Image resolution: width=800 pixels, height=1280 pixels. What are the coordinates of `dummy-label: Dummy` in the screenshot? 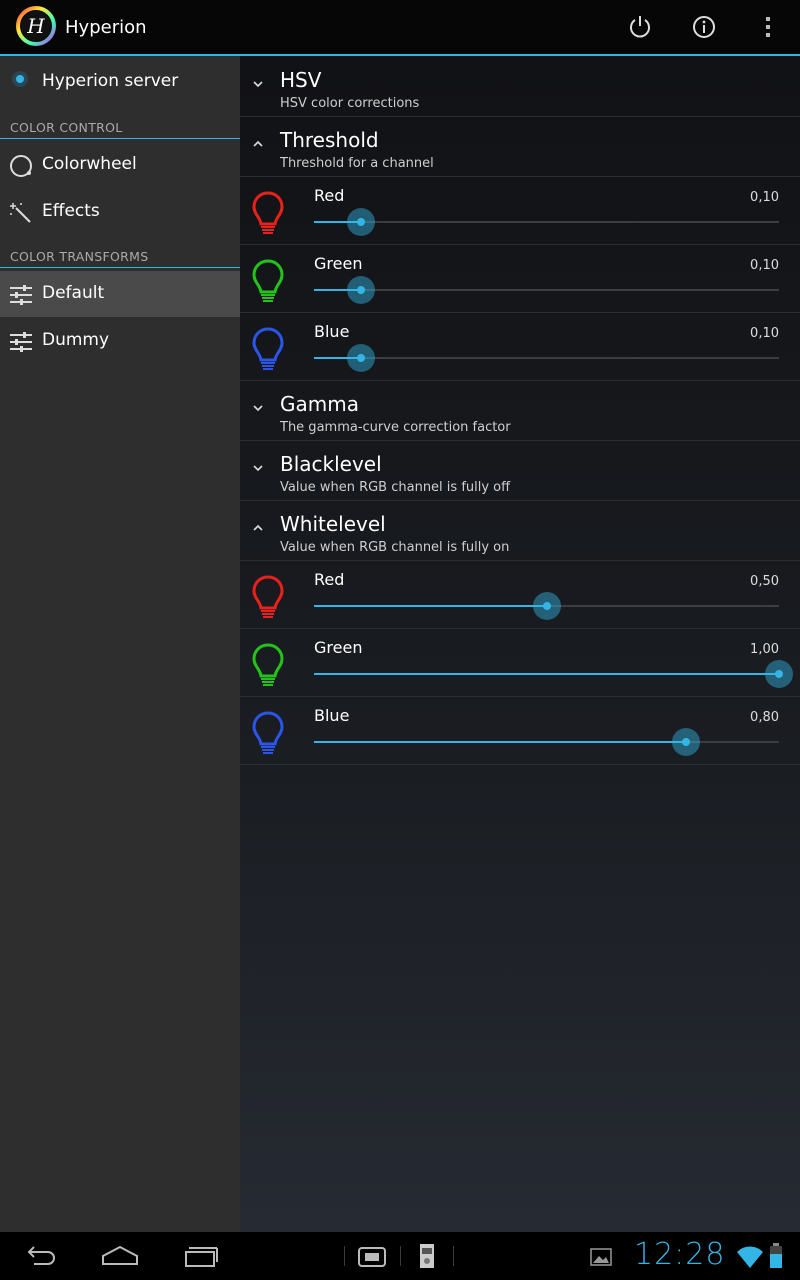 It's located at (76, 340).